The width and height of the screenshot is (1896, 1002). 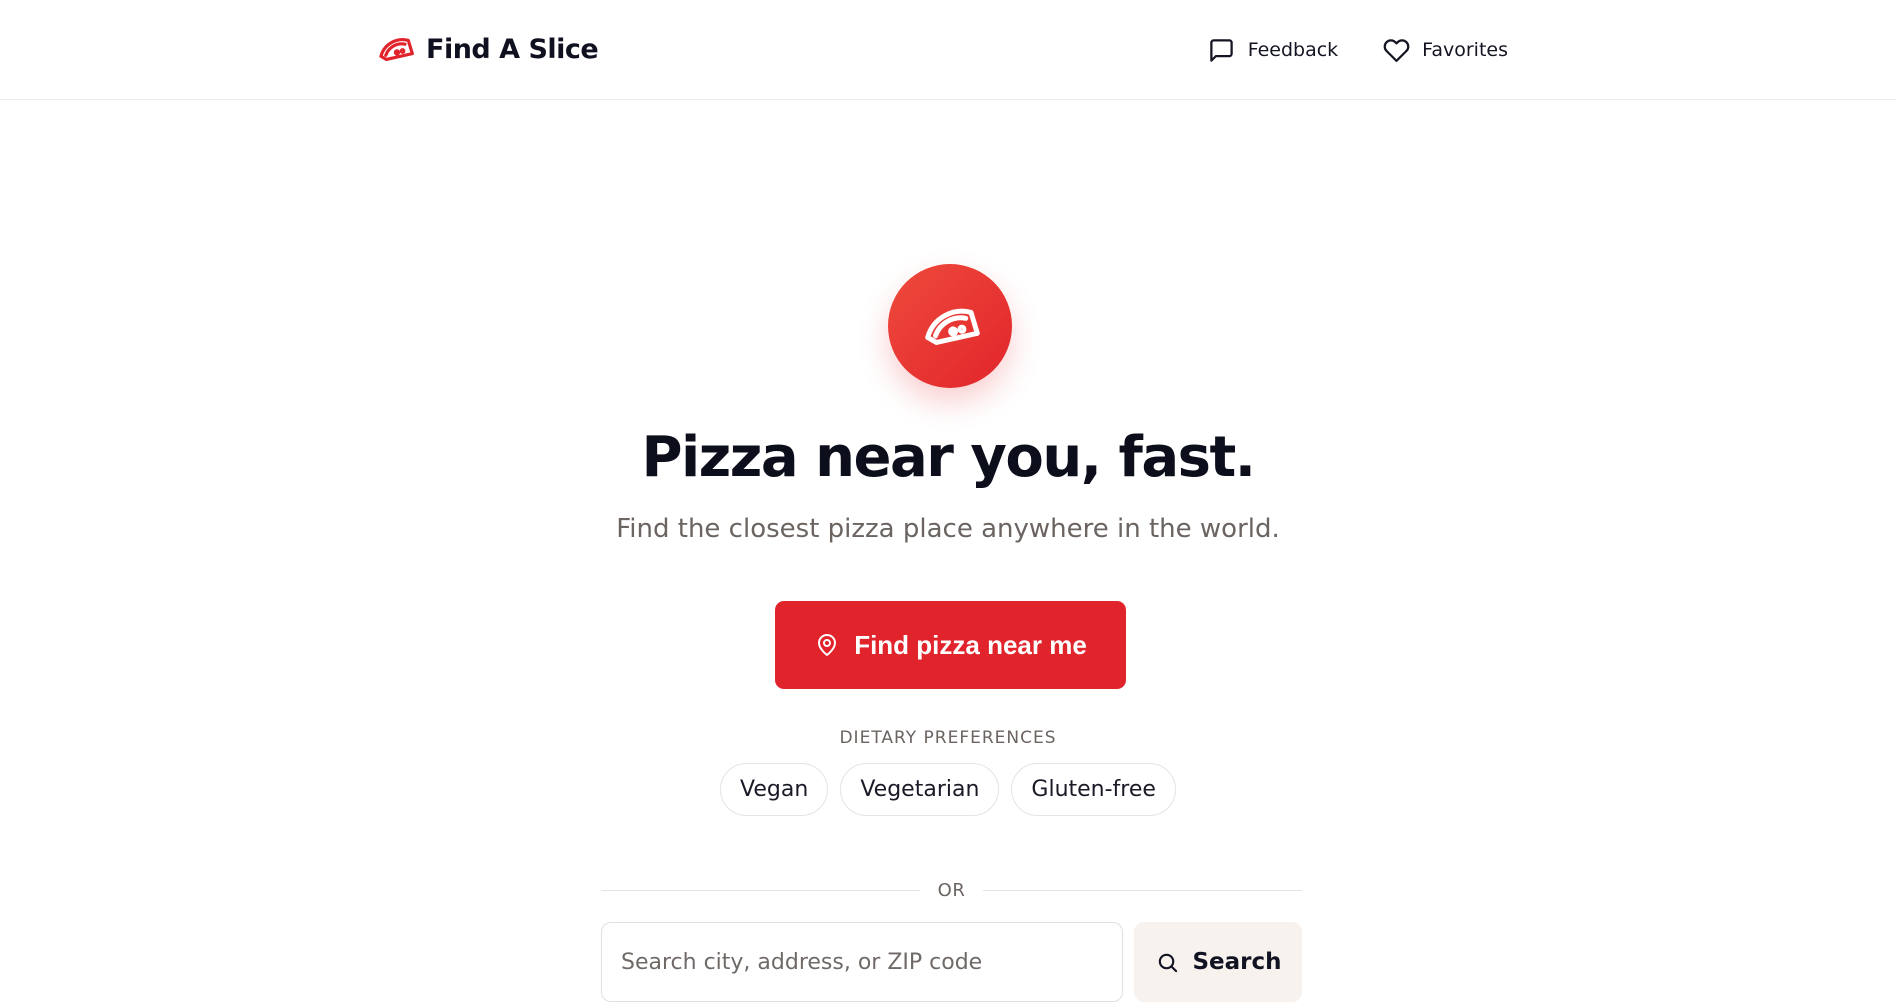 What do you see at coordinates (760, 890) in the screenshot?
I see `divider-line-left` at bounding box center [760, 890].